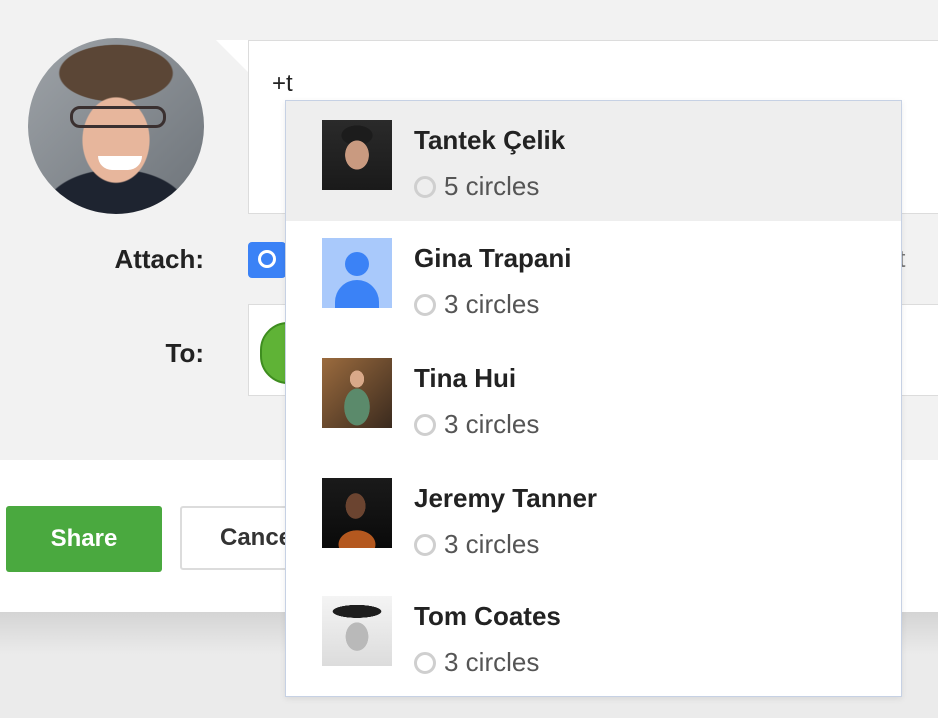 Image resolution: width=938 pixels, height=718 pixels. What do you see at coordinates (506, 498) in the screenshot?
I see `contact-name: Jeremy Tanner` at bounding box center [506, 498].